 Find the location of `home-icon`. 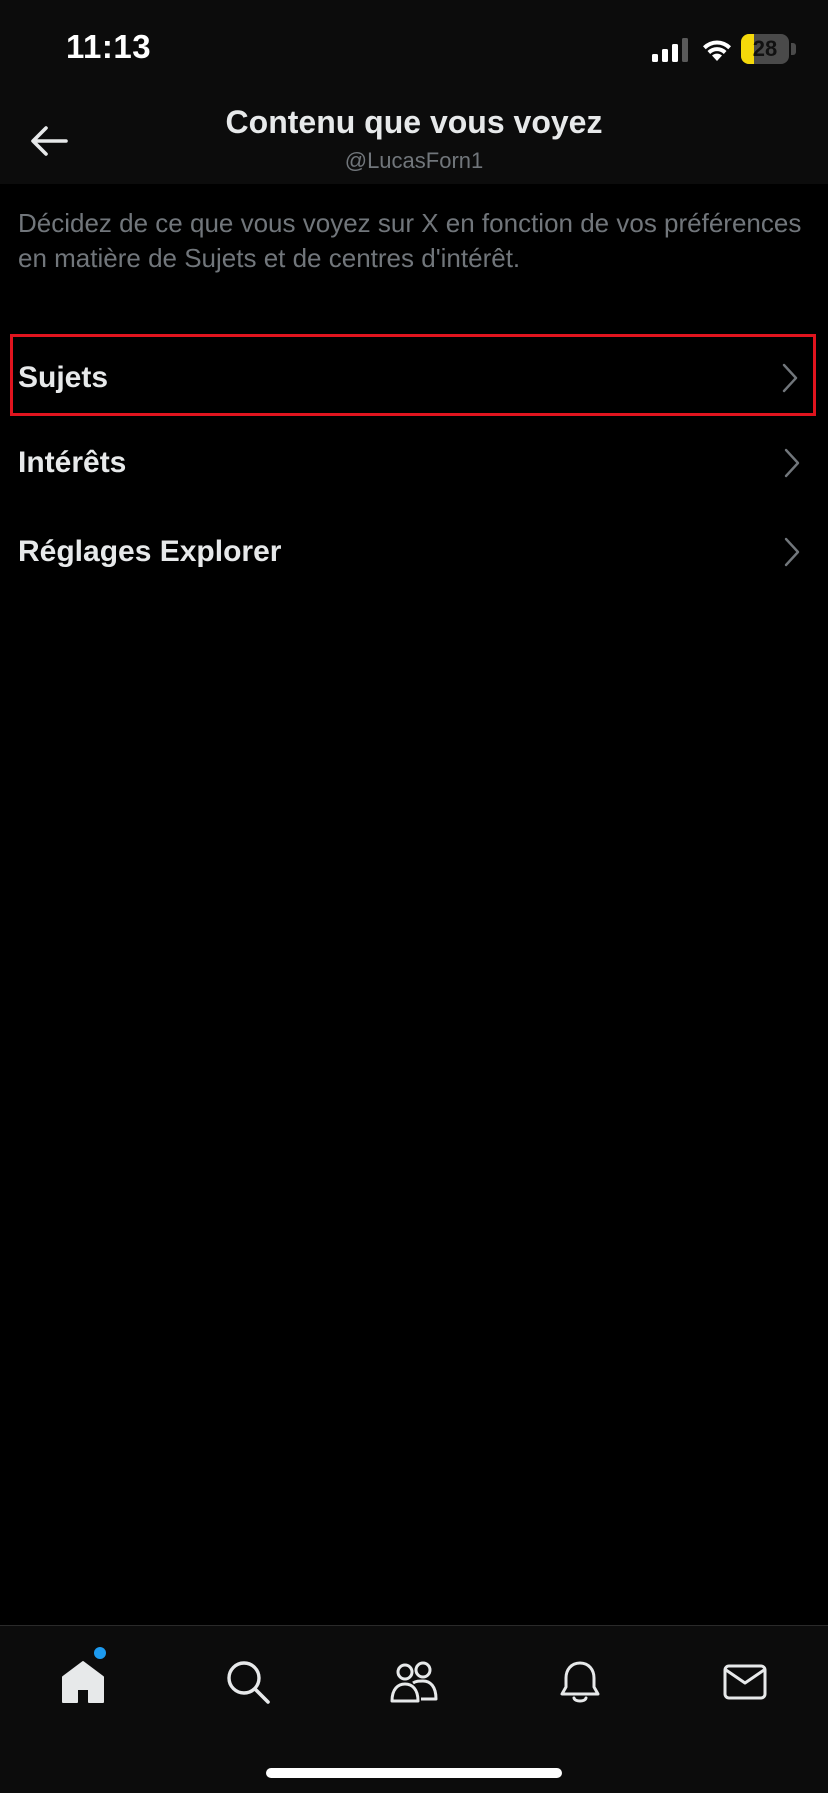

home-icon is located at coordinates (83, 1682).